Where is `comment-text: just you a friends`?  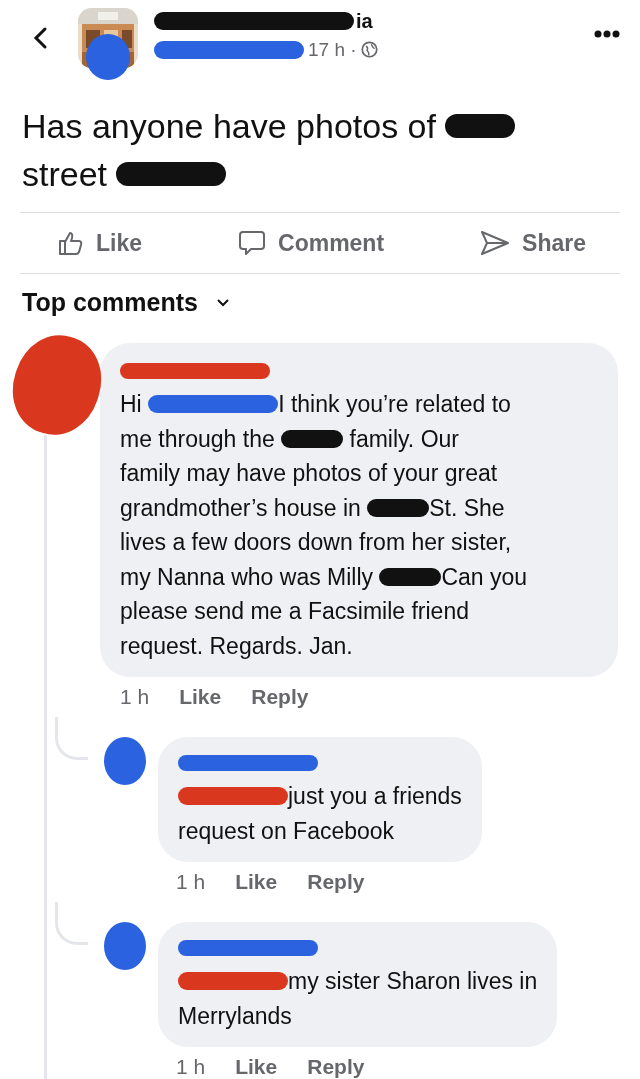
comment-text: just you a friends is located at coordinates (375, 796).